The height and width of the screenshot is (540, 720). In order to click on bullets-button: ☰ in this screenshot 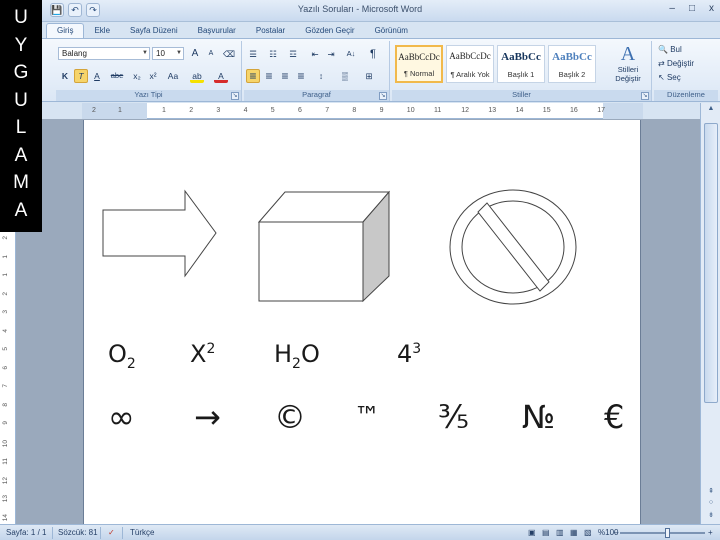, I will do `click(253, 54)`.